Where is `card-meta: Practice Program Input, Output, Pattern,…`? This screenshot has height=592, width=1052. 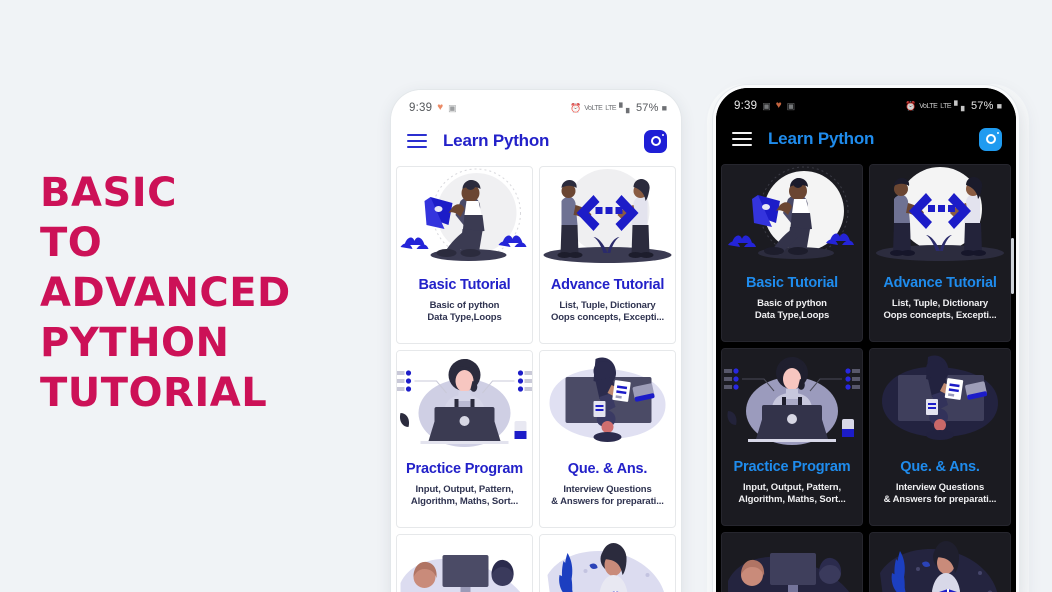
card-meta: Practice Program Input, Output, Pattern,… is located at coordinates (464, 491).